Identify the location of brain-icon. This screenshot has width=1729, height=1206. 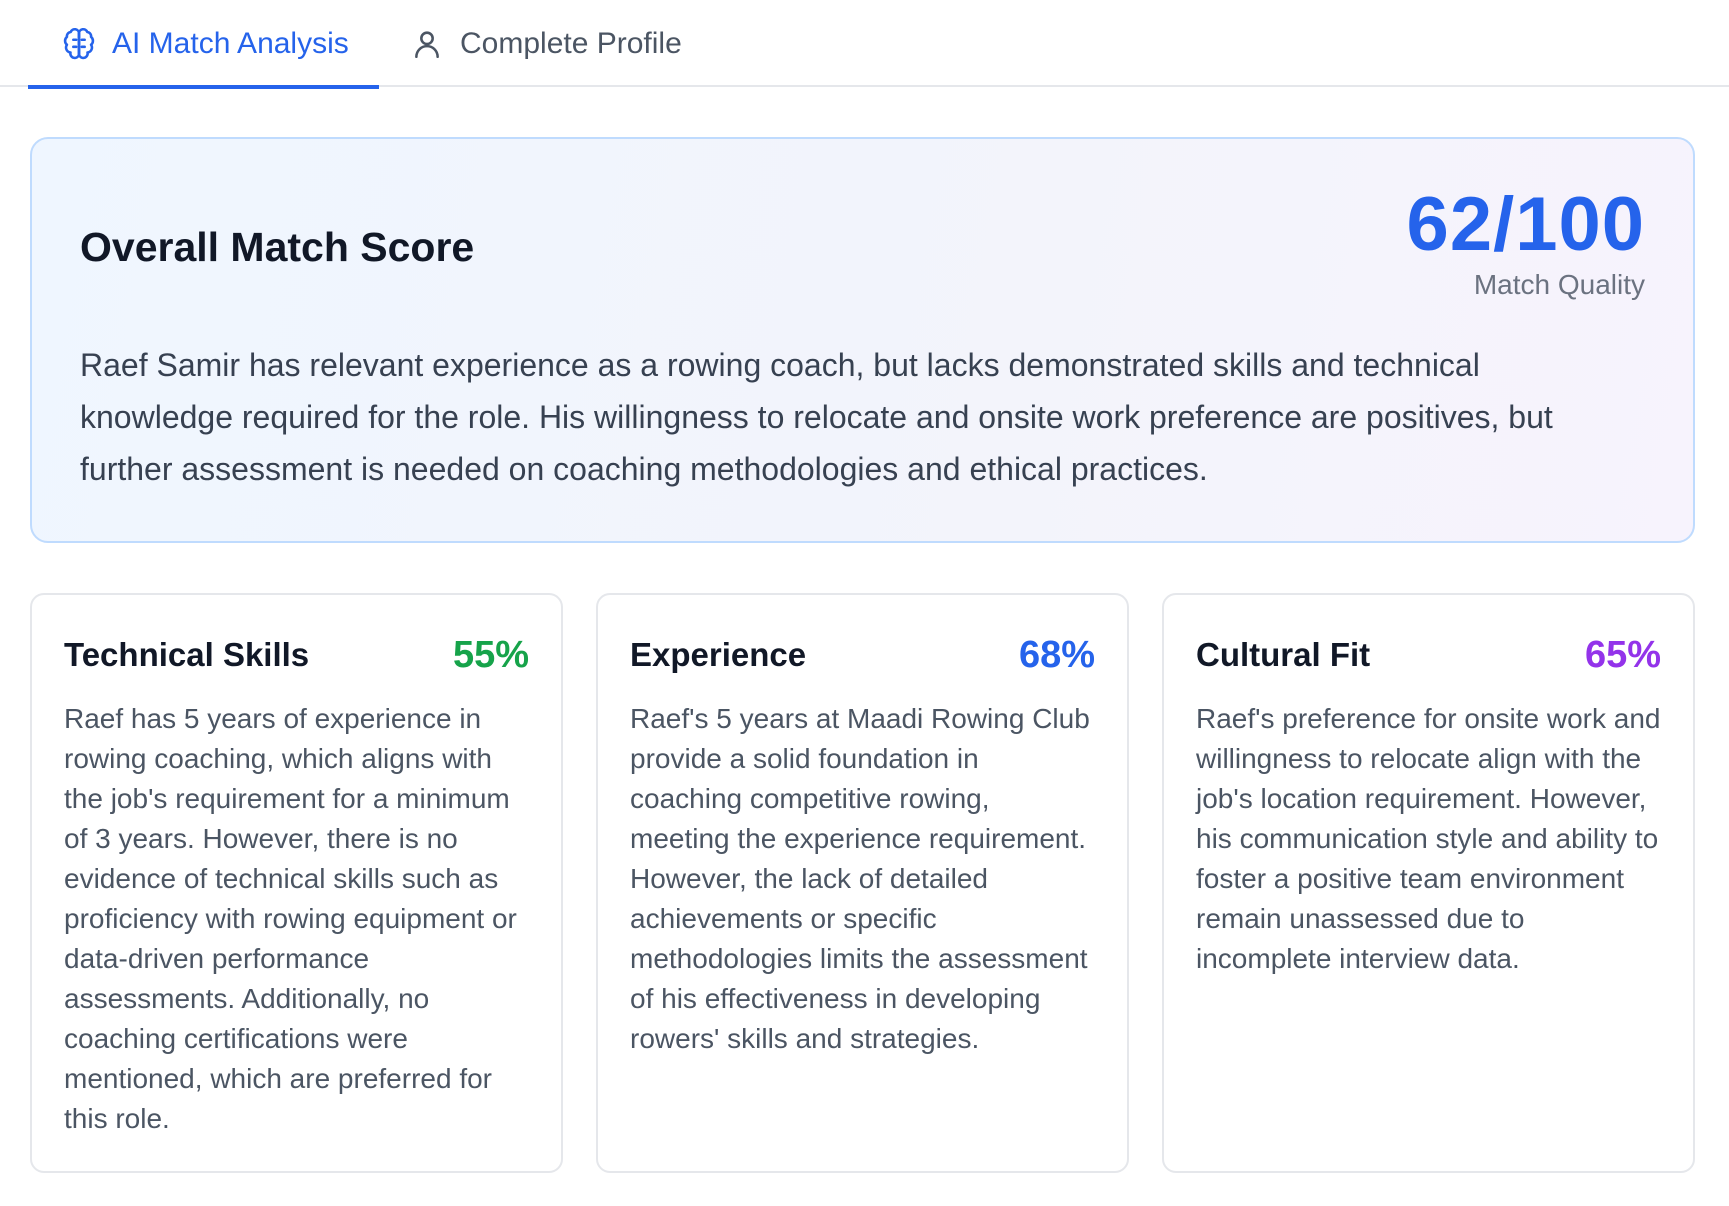
(79, 44).